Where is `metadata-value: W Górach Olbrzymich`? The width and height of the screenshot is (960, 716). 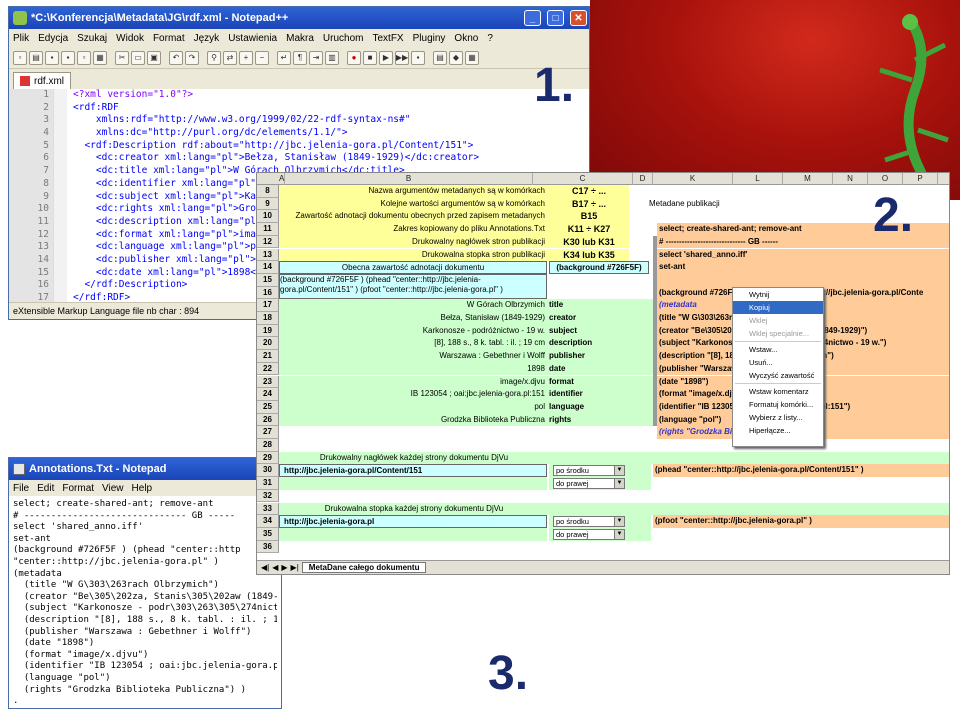
metadata-value: W Górach Olbrzymich is located at coordinates (413, 305).